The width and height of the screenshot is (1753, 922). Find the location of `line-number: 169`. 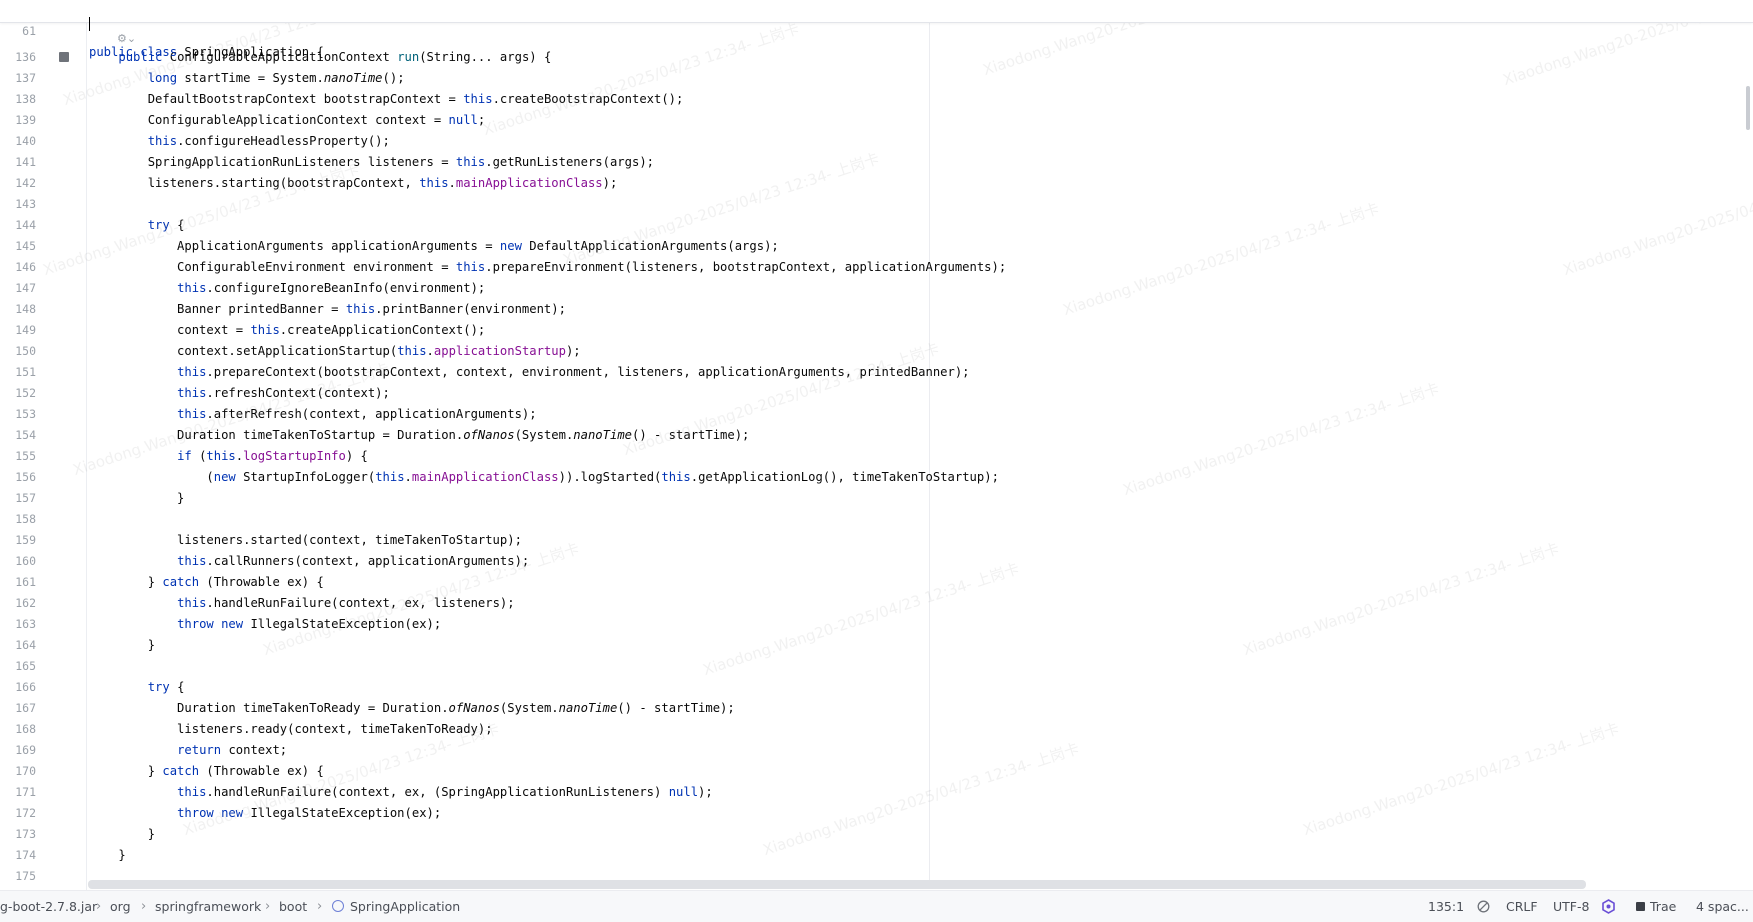

line-number: 169 is located at coordinates (18, 750).